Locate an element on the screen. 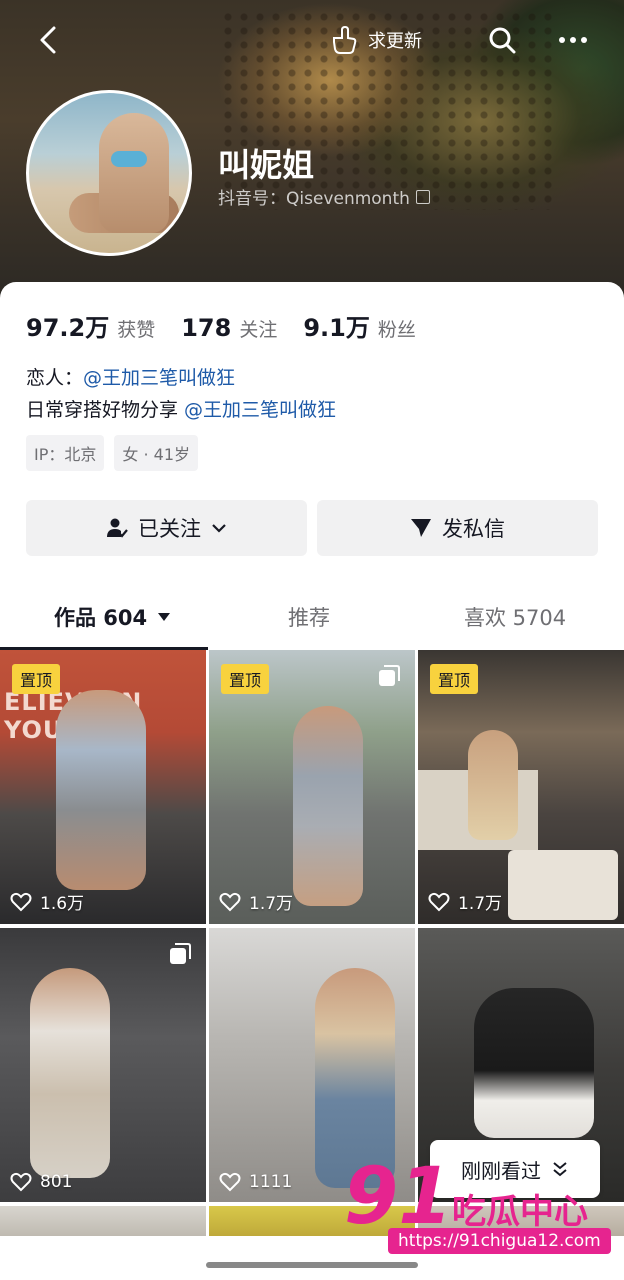 The height and width of the screenshot is (1280, 624). followed-button: 已关注 is located at coordinates (166, 528).